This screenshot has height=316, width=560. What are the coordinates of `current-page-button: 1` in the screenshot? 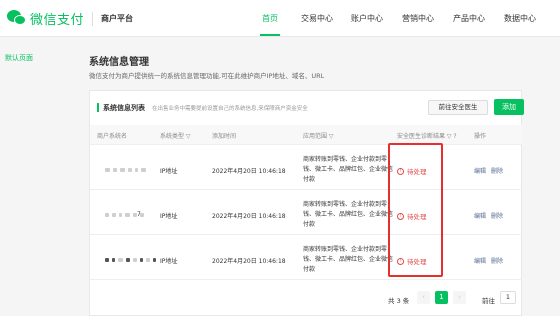 It's located at (441, 297).